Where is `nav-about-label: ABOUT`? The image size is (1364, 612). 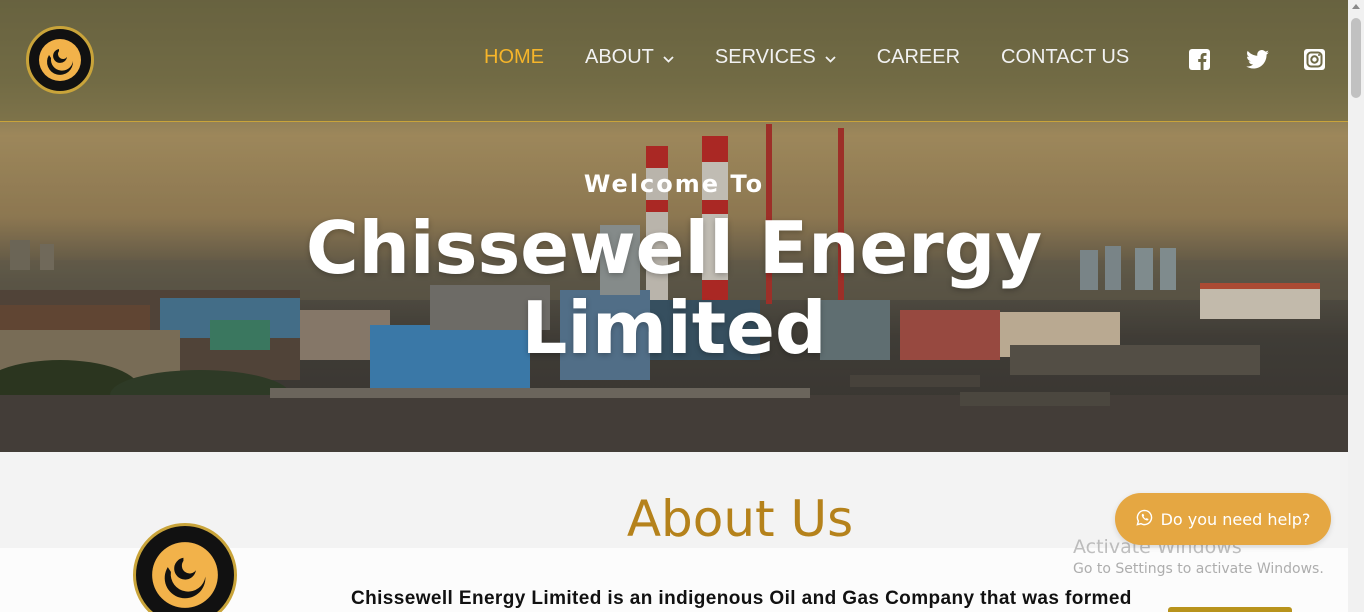
nav-about-label: ABOUT is located at coordinates (619, 57).